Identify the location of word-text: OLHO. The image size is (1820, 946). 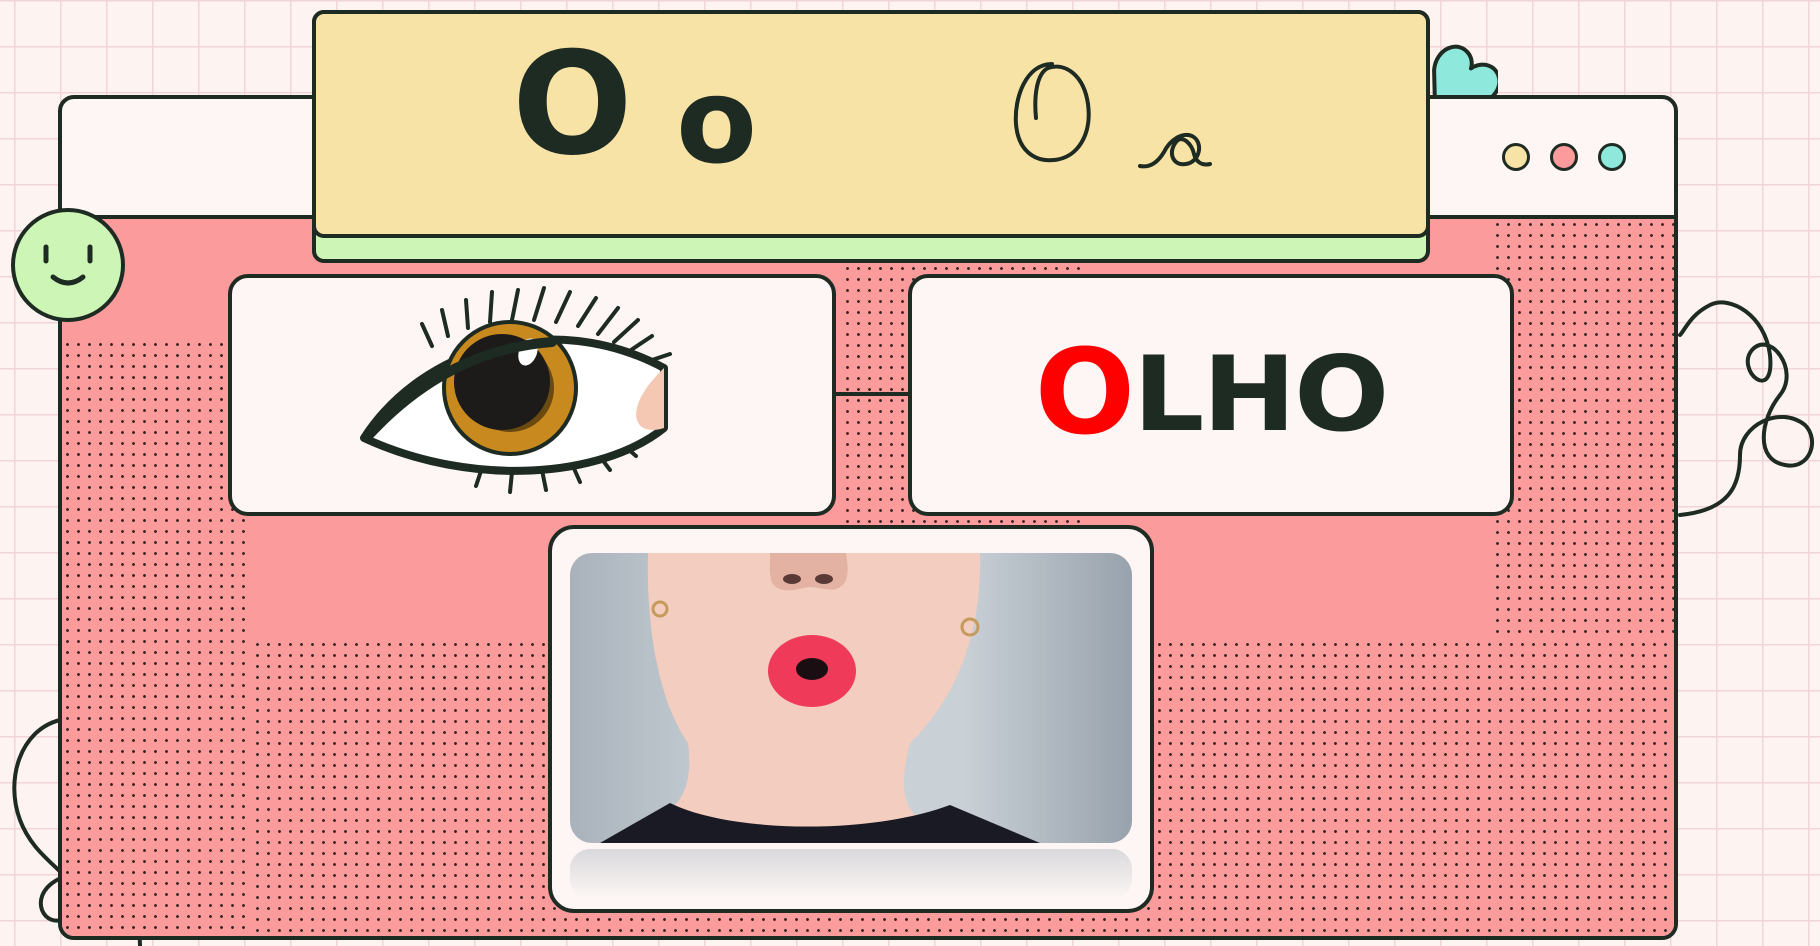
(1211, 392).